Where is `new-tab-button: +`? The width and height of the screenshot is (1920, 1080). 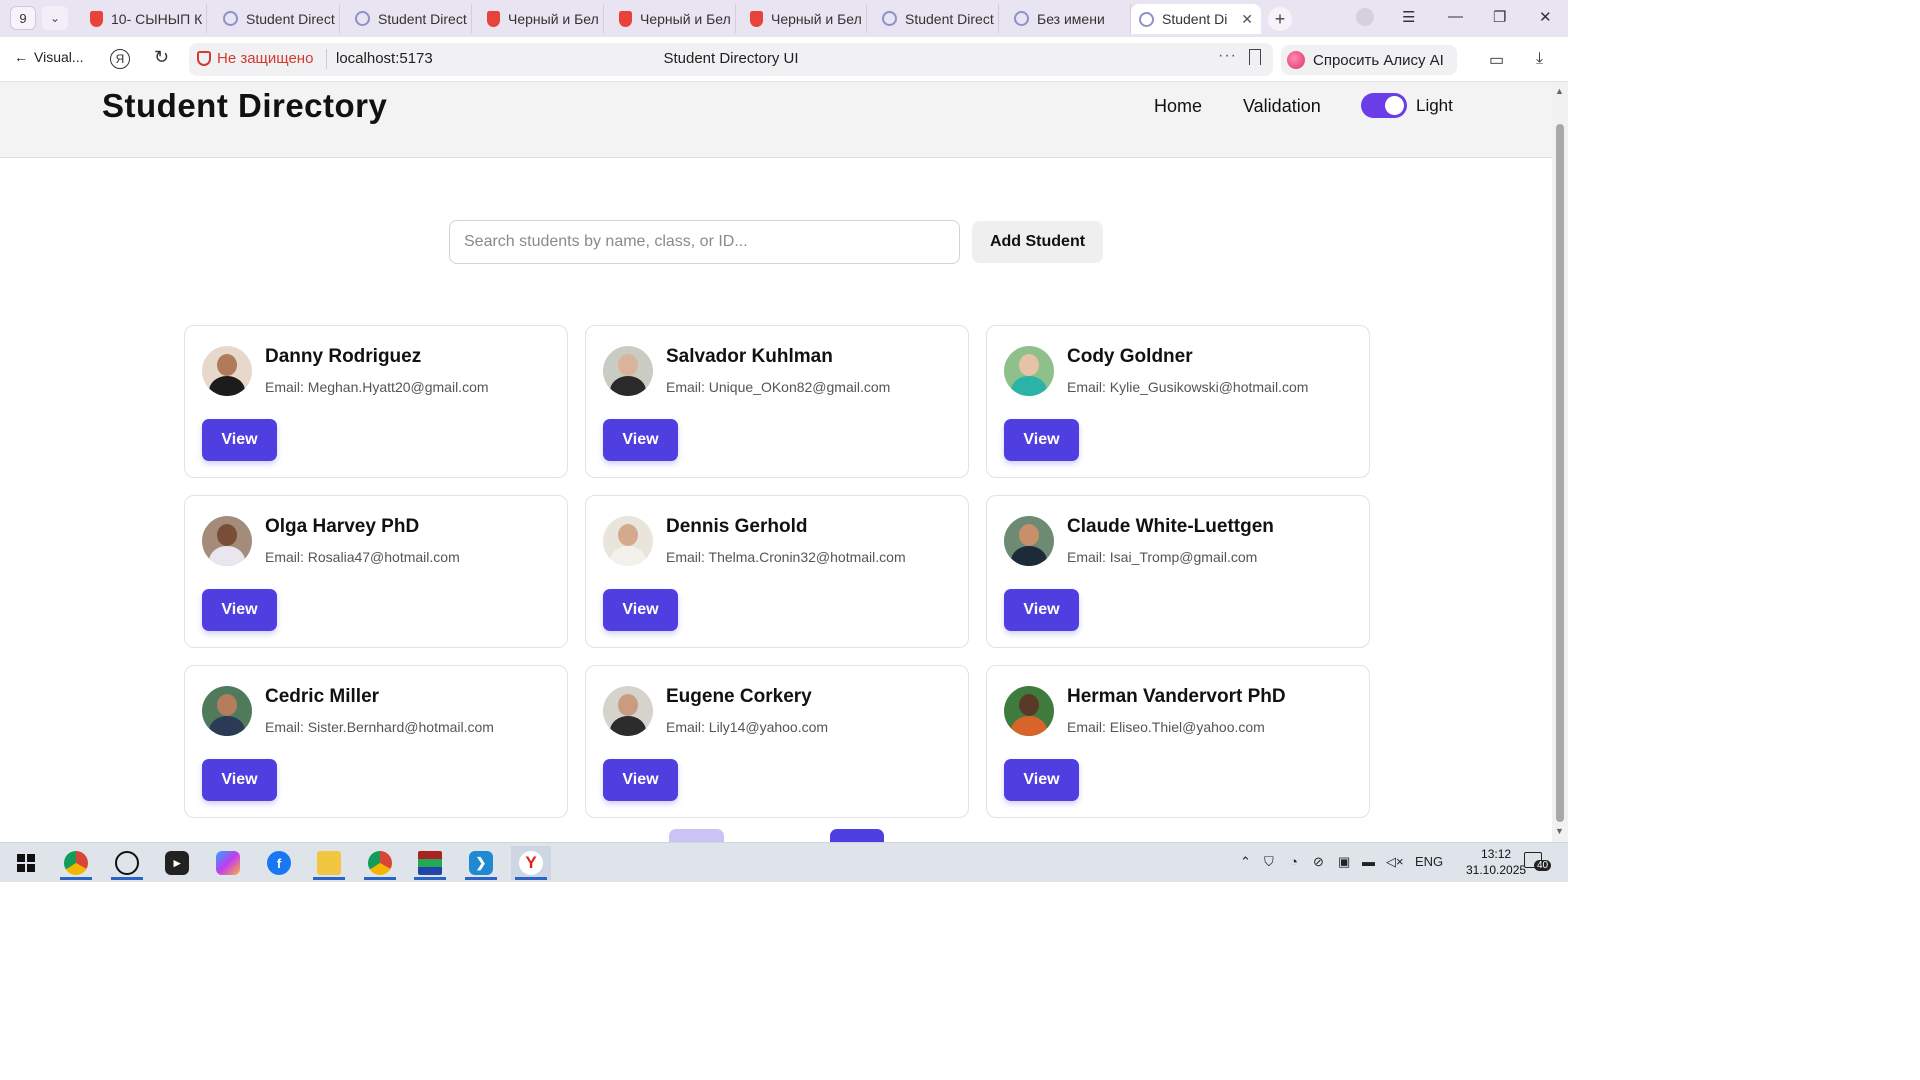 new-tab-button: + is located at coordinates (1280, 19).